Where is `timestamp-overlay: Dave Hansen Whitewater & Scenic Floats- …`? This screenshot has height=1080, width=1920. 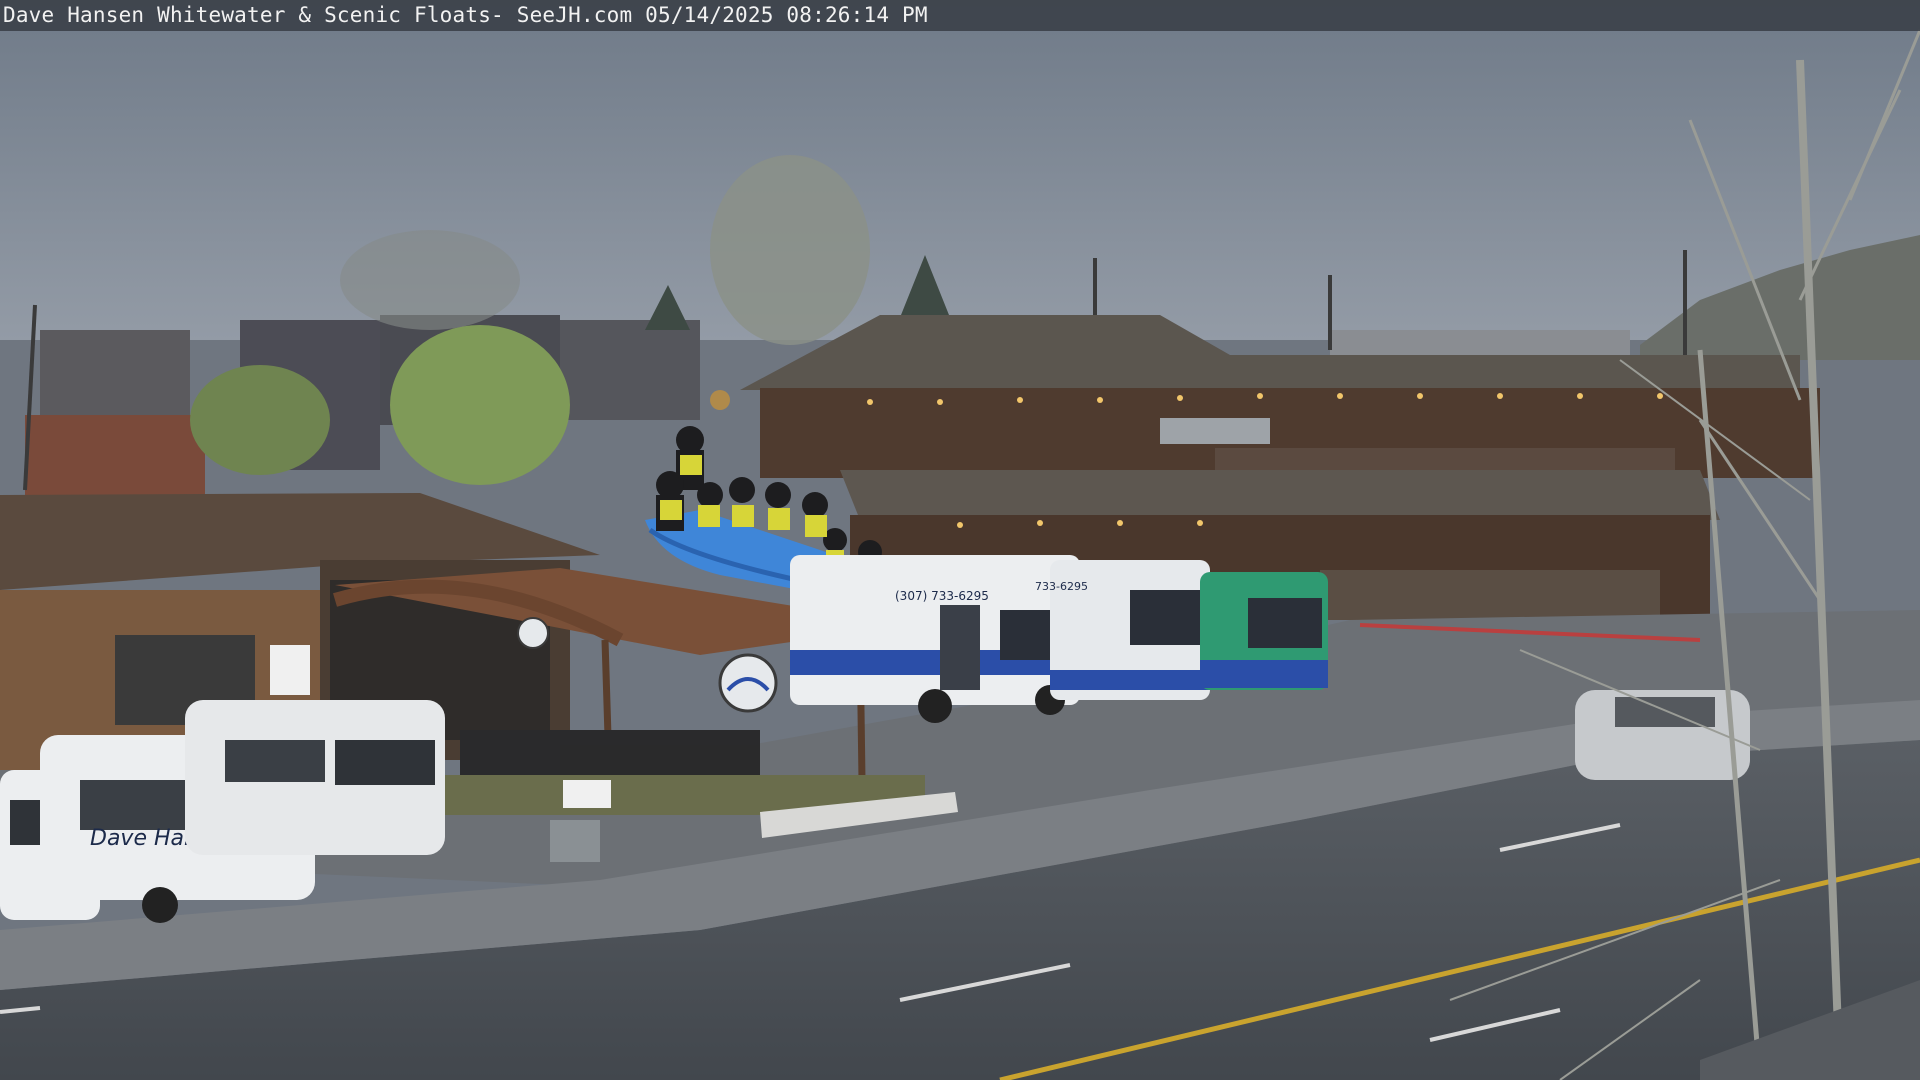
timestamp-overlay: Dave Hansen Whitewater & Scenic Floats- … is located at coordinates (960, 15).